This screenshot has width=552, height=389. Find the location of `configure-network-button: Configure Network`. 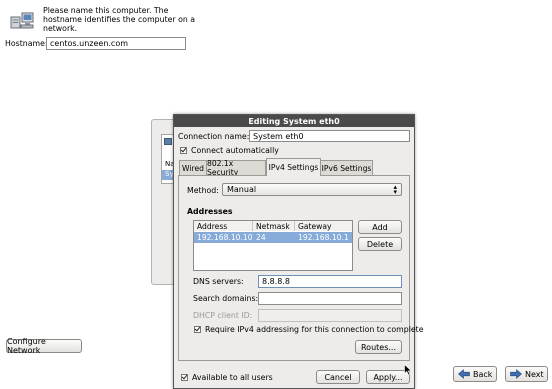

configure-network-button: Configure Network is located at coordinates (44, 346).